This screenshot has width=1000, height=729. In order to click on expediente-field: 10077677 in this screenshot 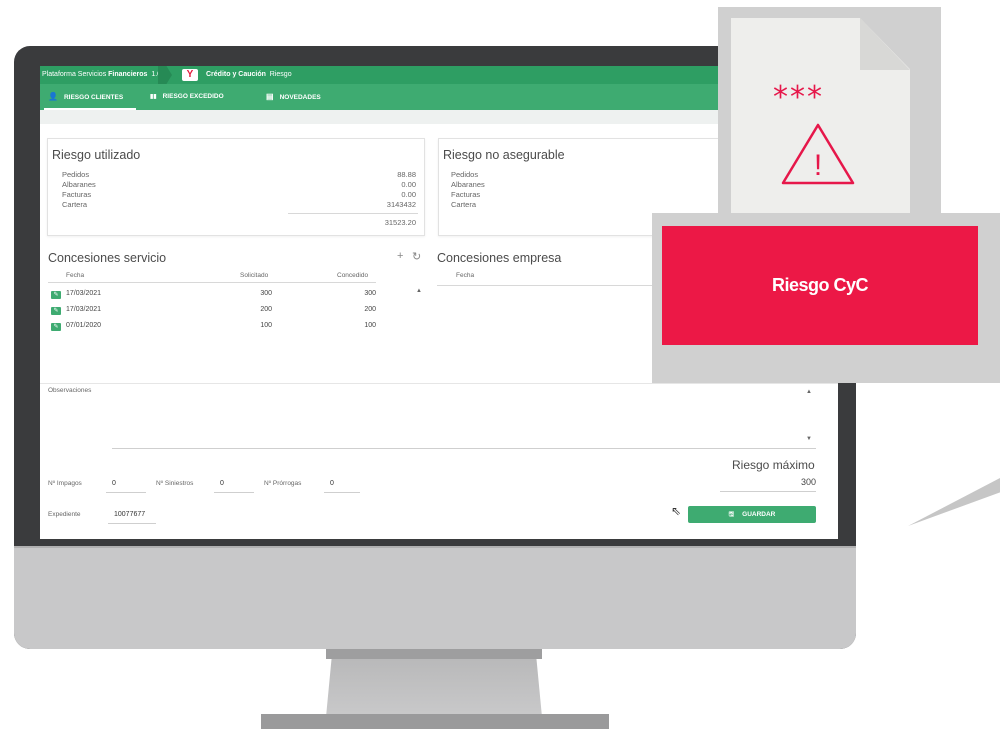, I will do `click(129, 514)`.